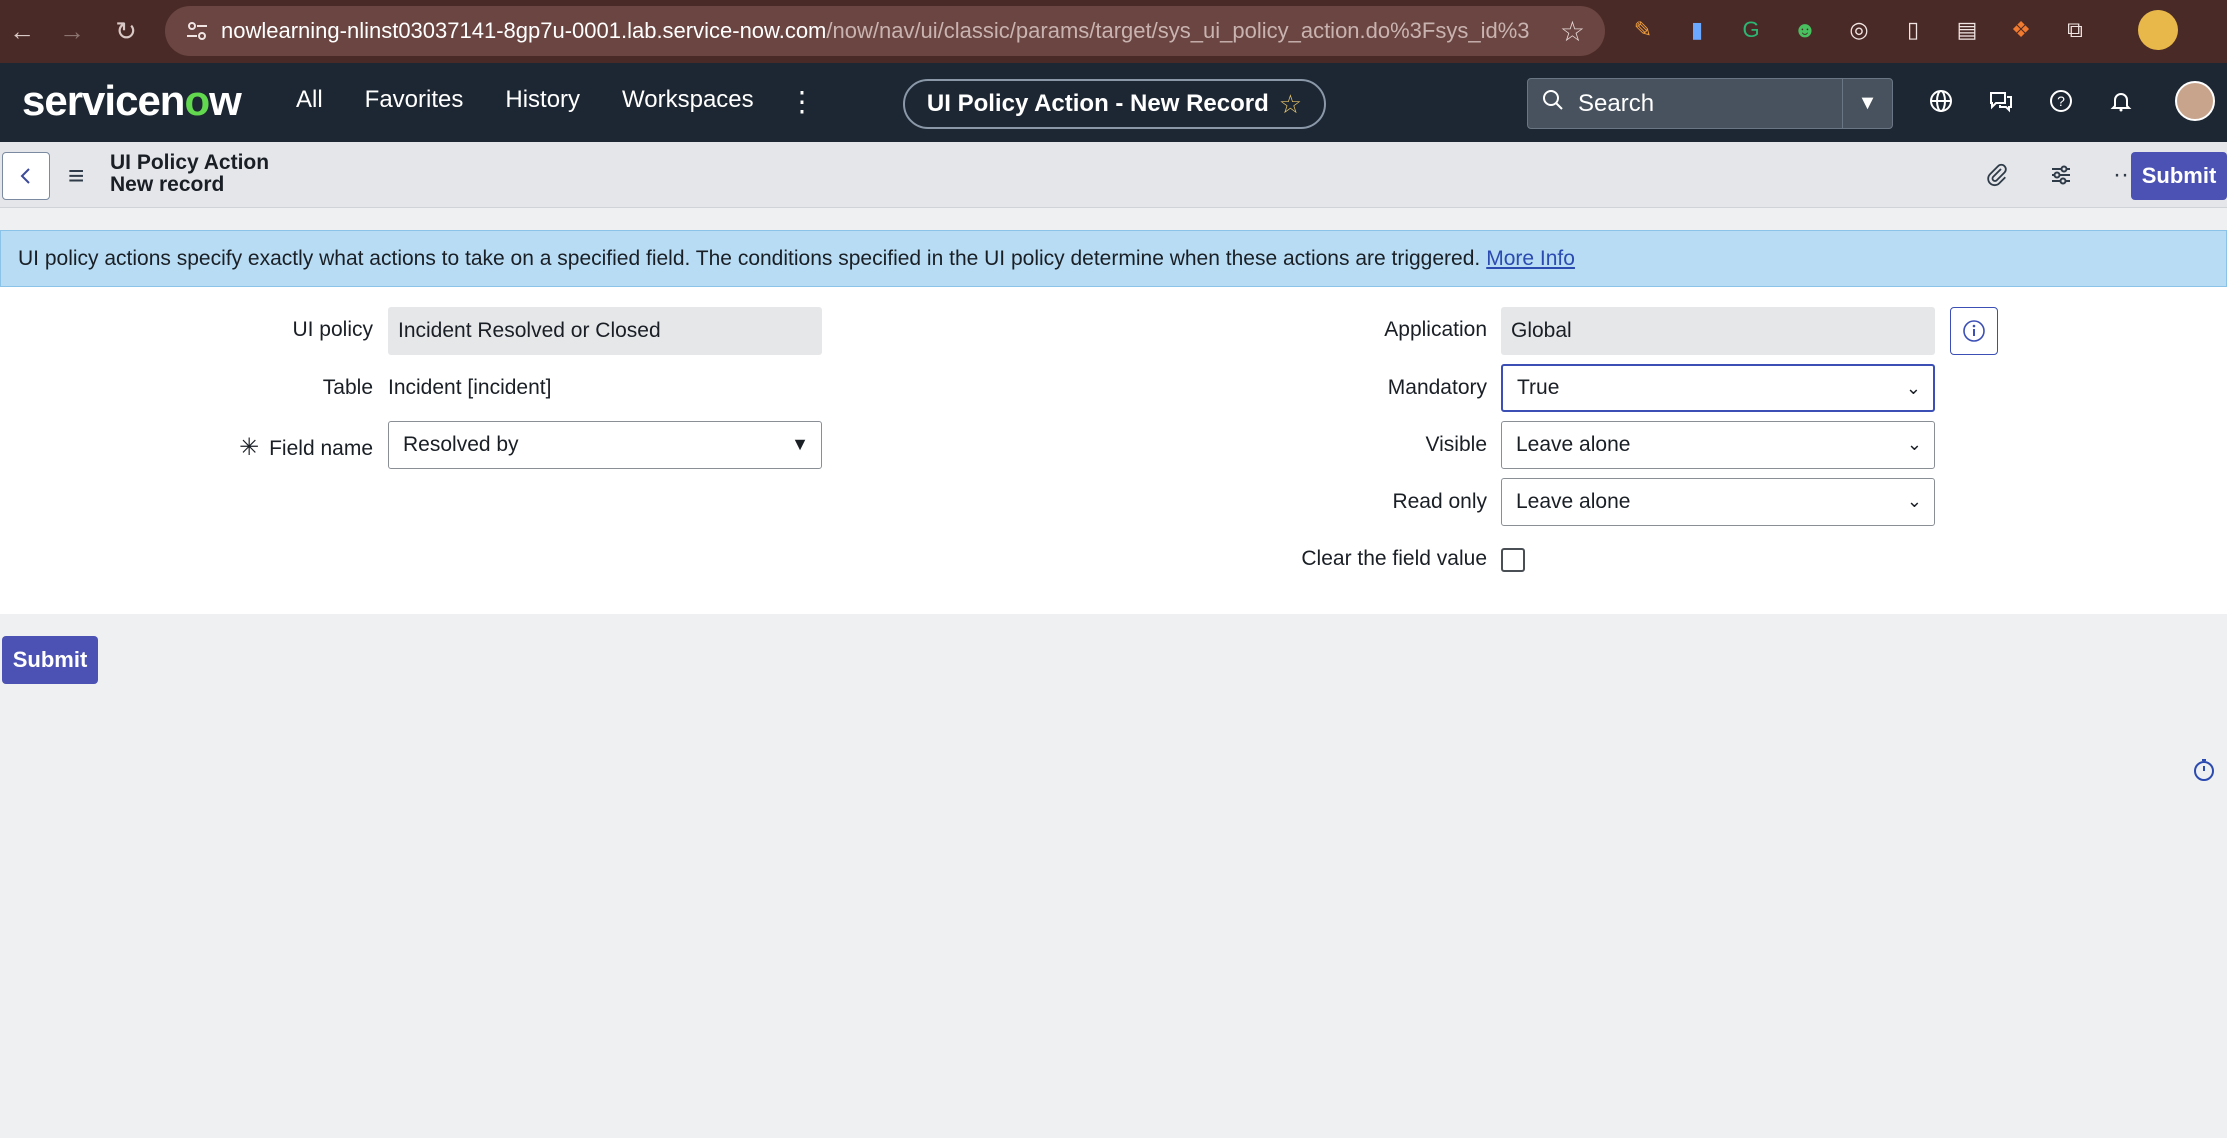 The image size is (2227, 1138). What do you see at coordinates (132, 101) in the screenshot?
I see `servicenow-logo: servicenow` at bounding box center [132, 101].